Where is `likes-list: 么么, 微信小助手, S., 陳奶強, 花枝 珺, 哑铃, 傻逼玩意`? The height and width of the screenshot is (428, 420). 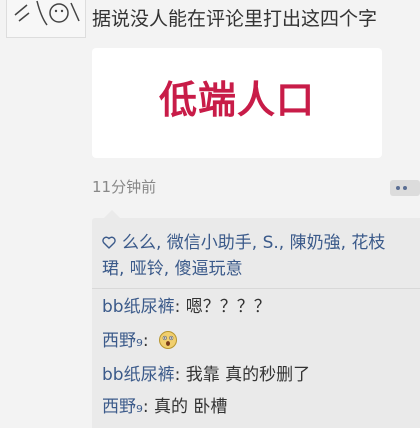
likes-list: 么么, 微信小助手, S., 陳奶強, 花枝 珺, 哑铃, 傻逼玩意 is located at coordinates (261, 256).